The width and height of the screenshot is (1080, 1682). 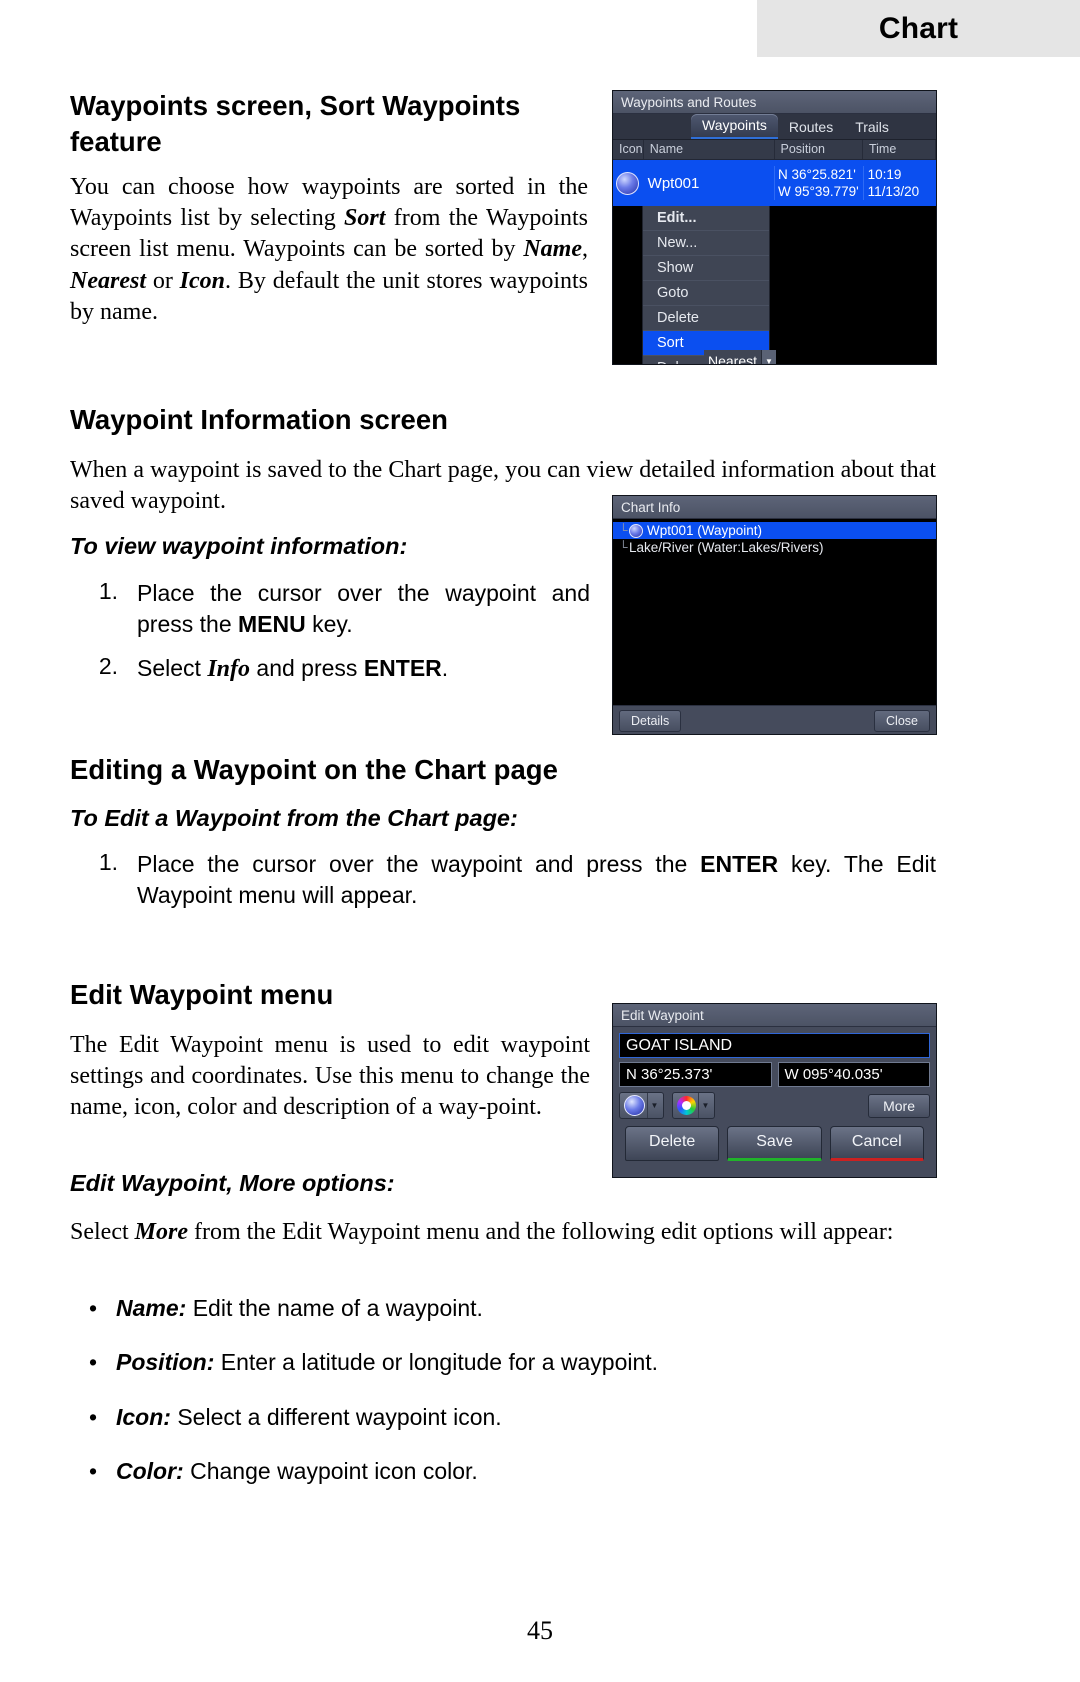 What do you see at coordinates (819, 149) in the screenshot?
I see `column-header-position: Position` at bounding box center [819, 149].